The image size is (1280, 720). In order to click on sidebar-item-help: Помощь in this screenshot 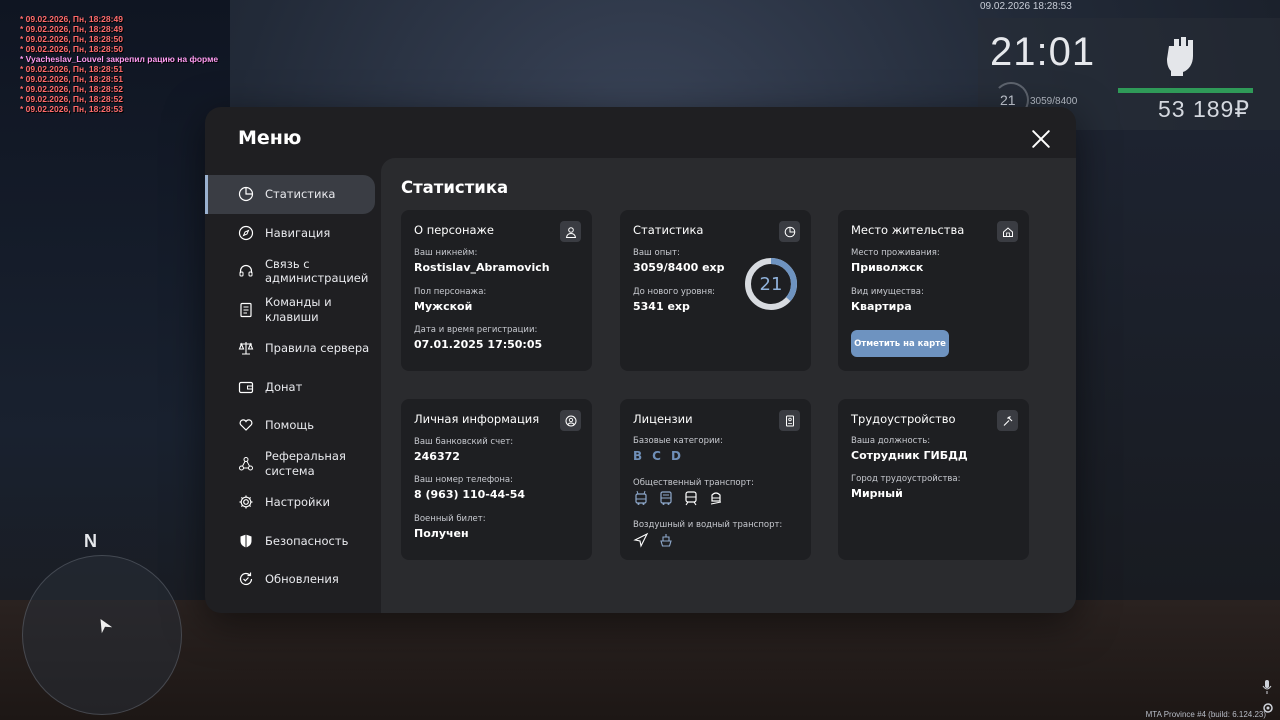, I will do `click(293, 425)`.